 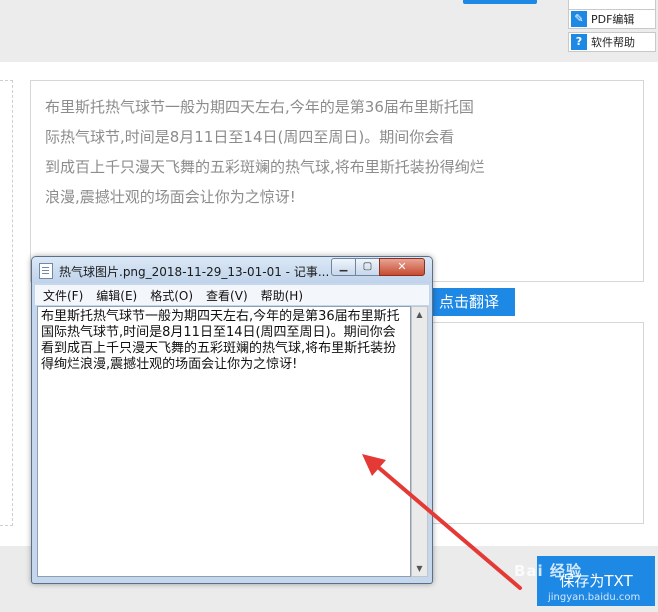 What do you see at coordinates (227, 295) in the screenshot?
I see `menu-view: 查看(V)` at bounding box center [227, 295].